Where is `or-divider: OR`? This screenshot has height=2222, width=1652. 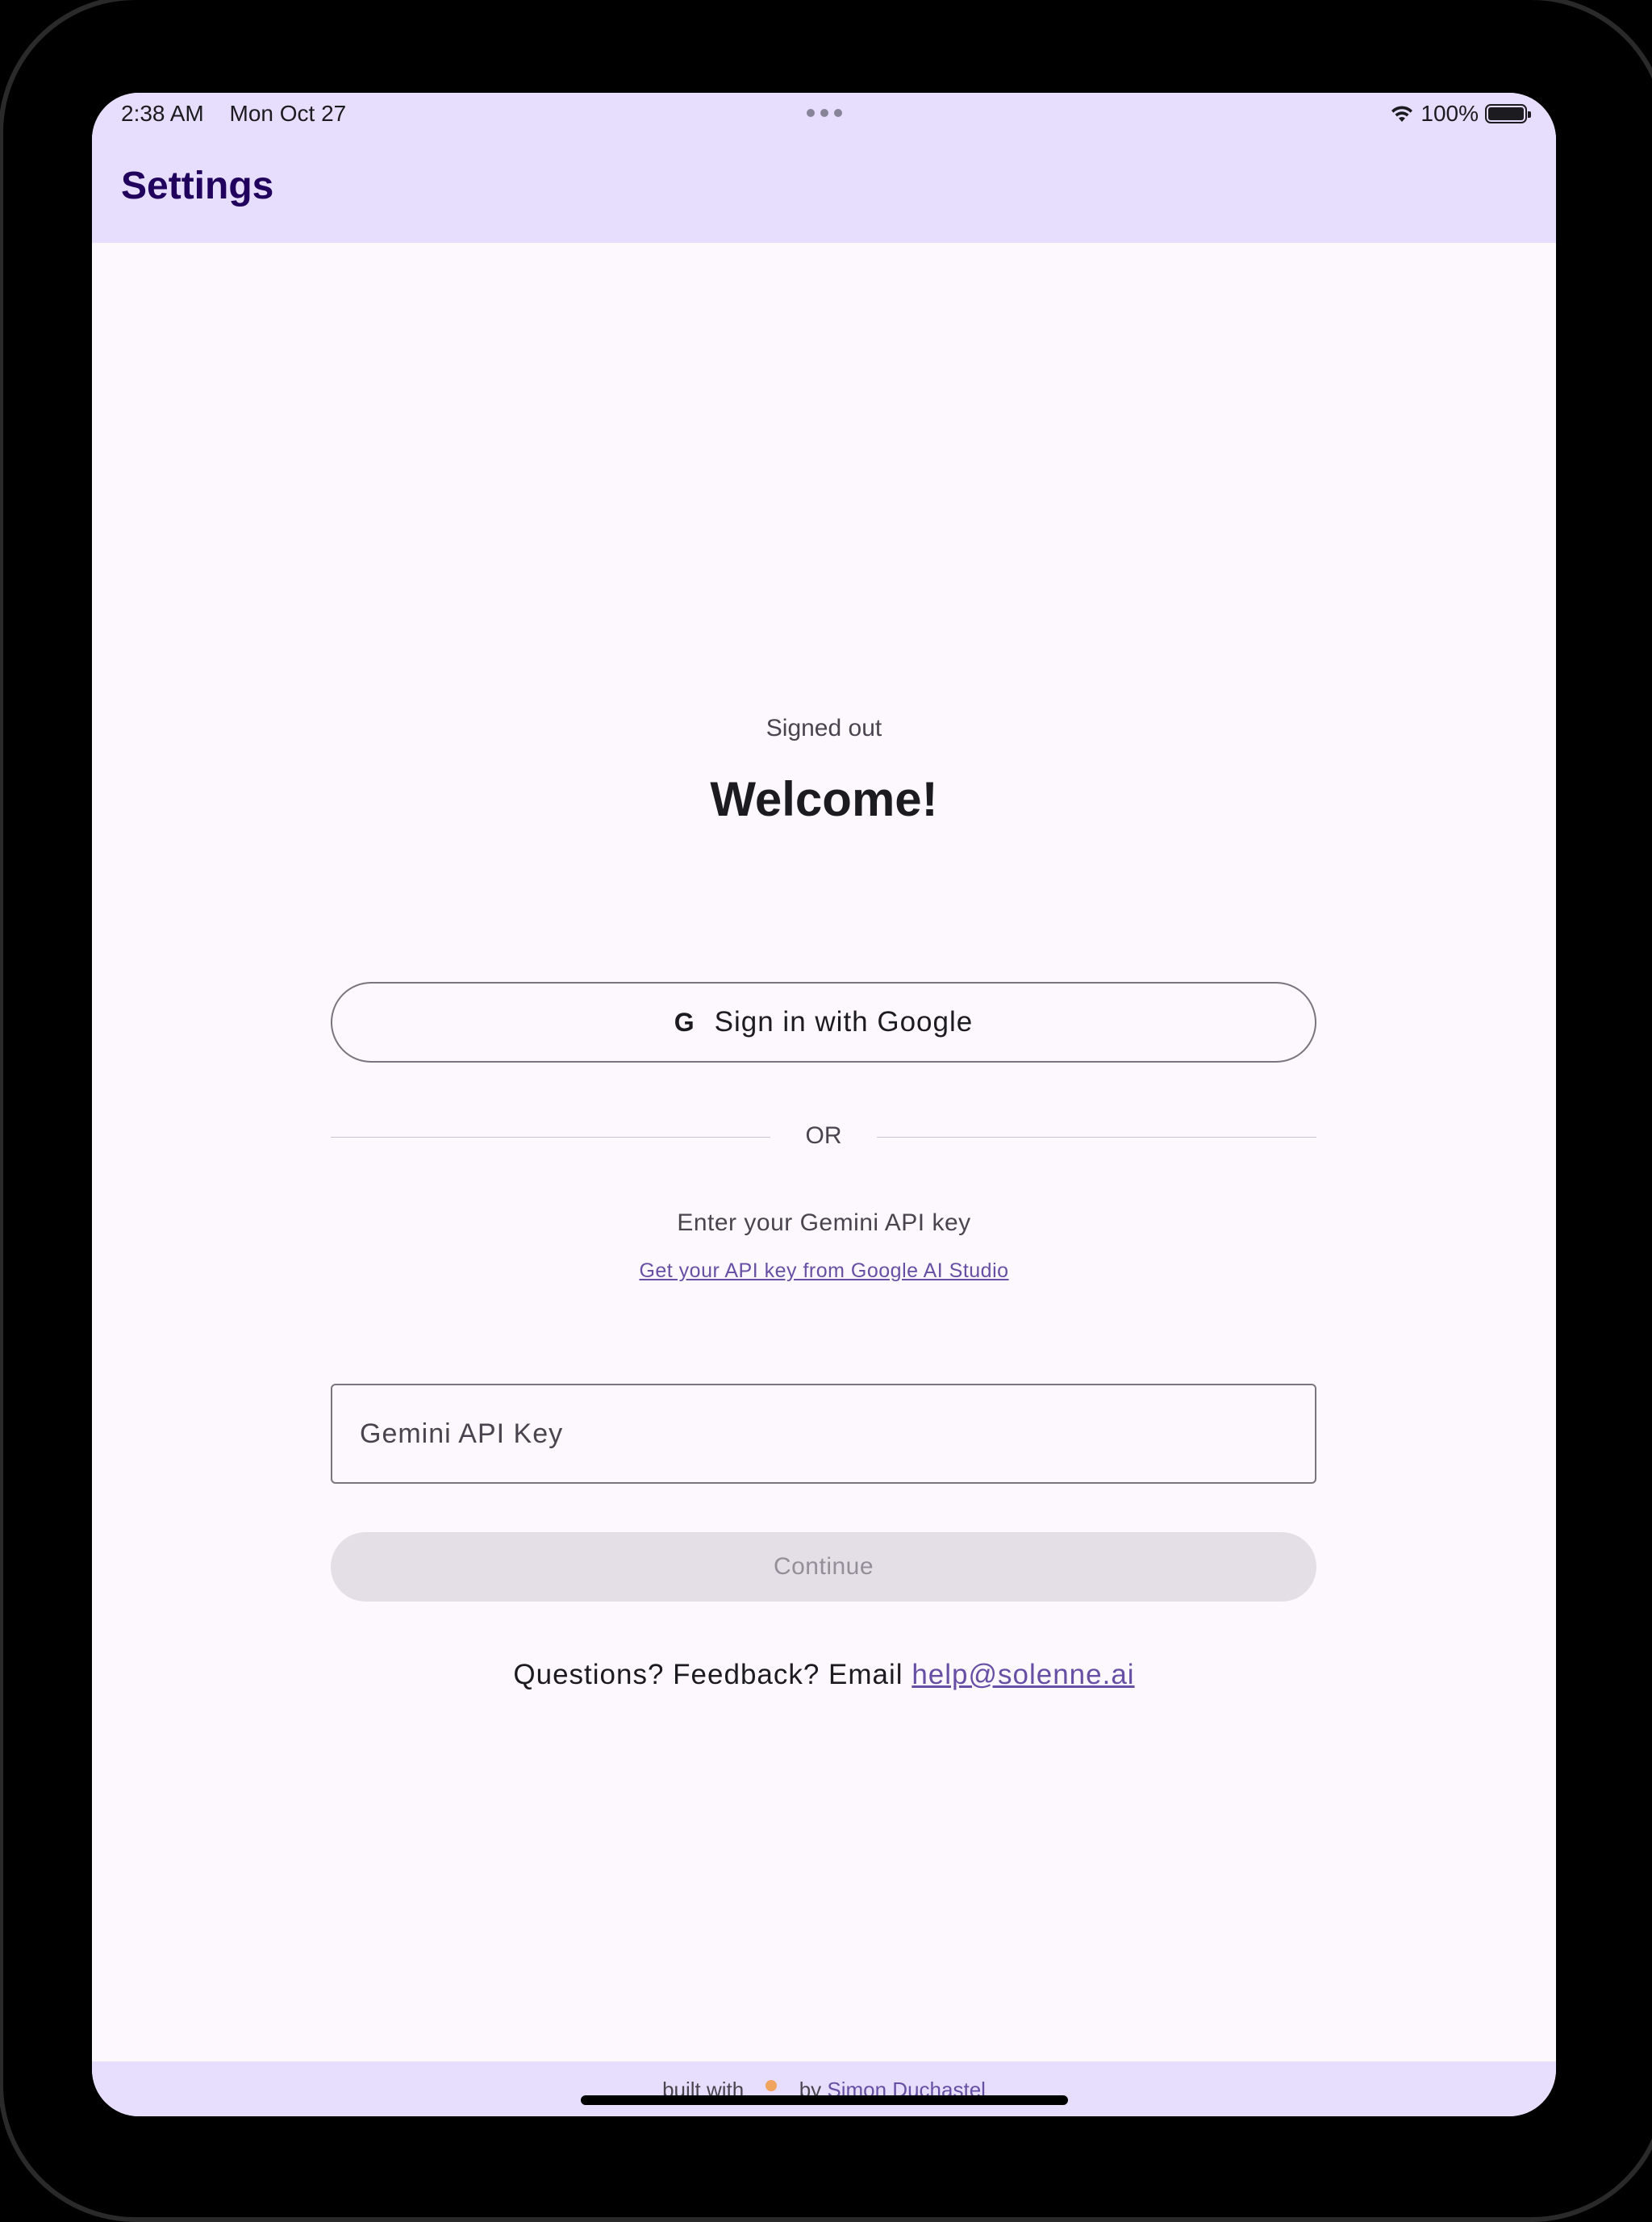
or-divider: OR is located at coordinates (823, 1137).